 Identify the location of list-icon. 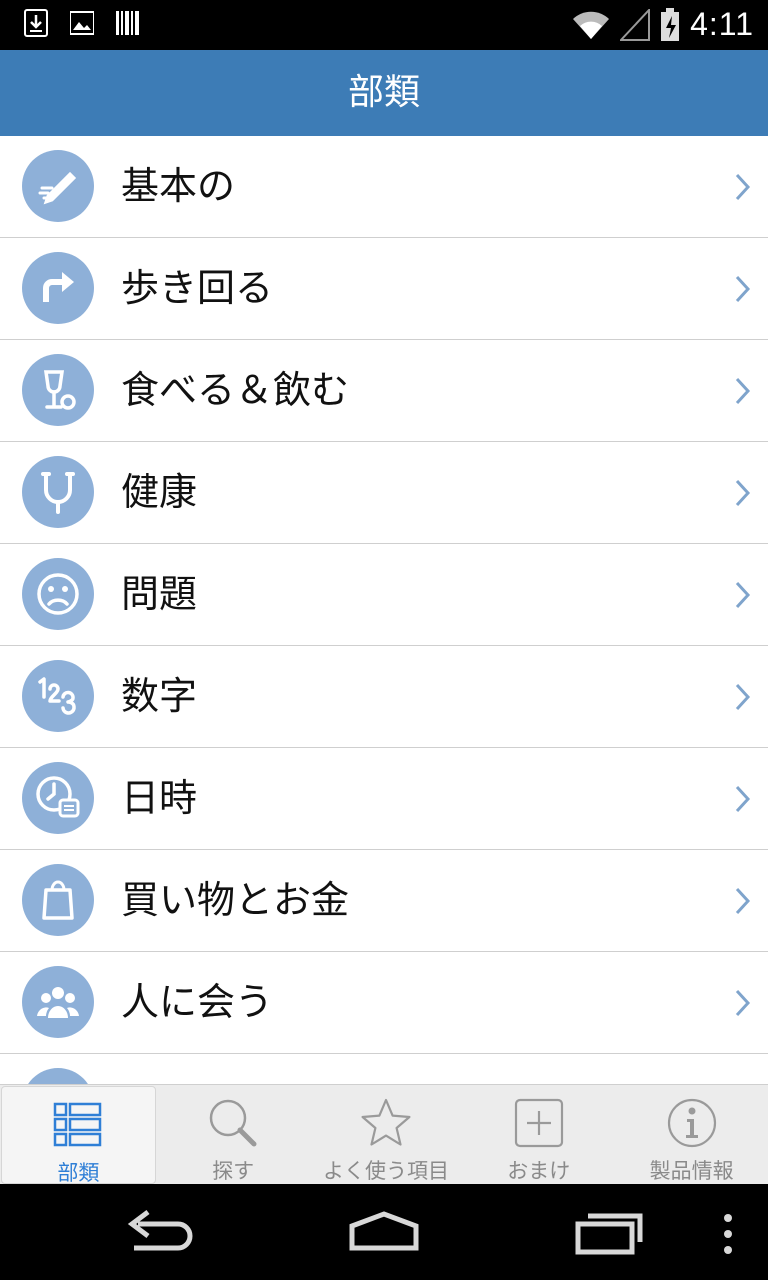
(78, 1124).